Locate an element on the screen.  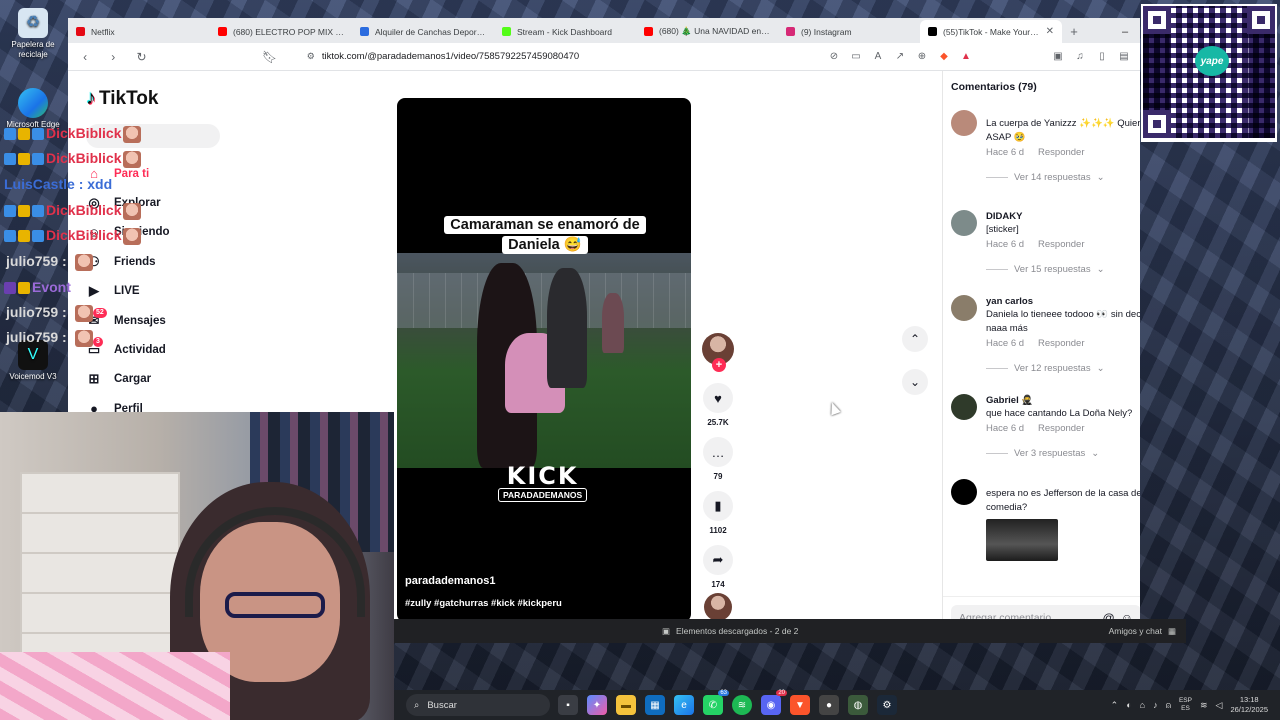
desktop-icon-recycle-bin: ♻ Papelera de reciclaje is located at coordinates (33, 34).